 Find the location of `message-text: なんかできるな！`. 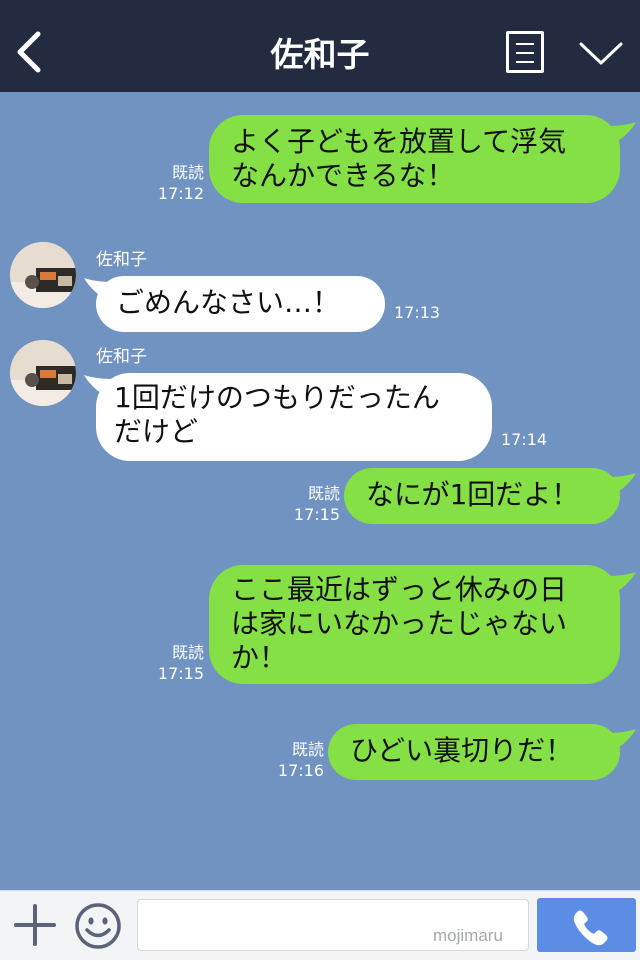

message-text: なんかできるな！ is located at coordinates (343, 175).